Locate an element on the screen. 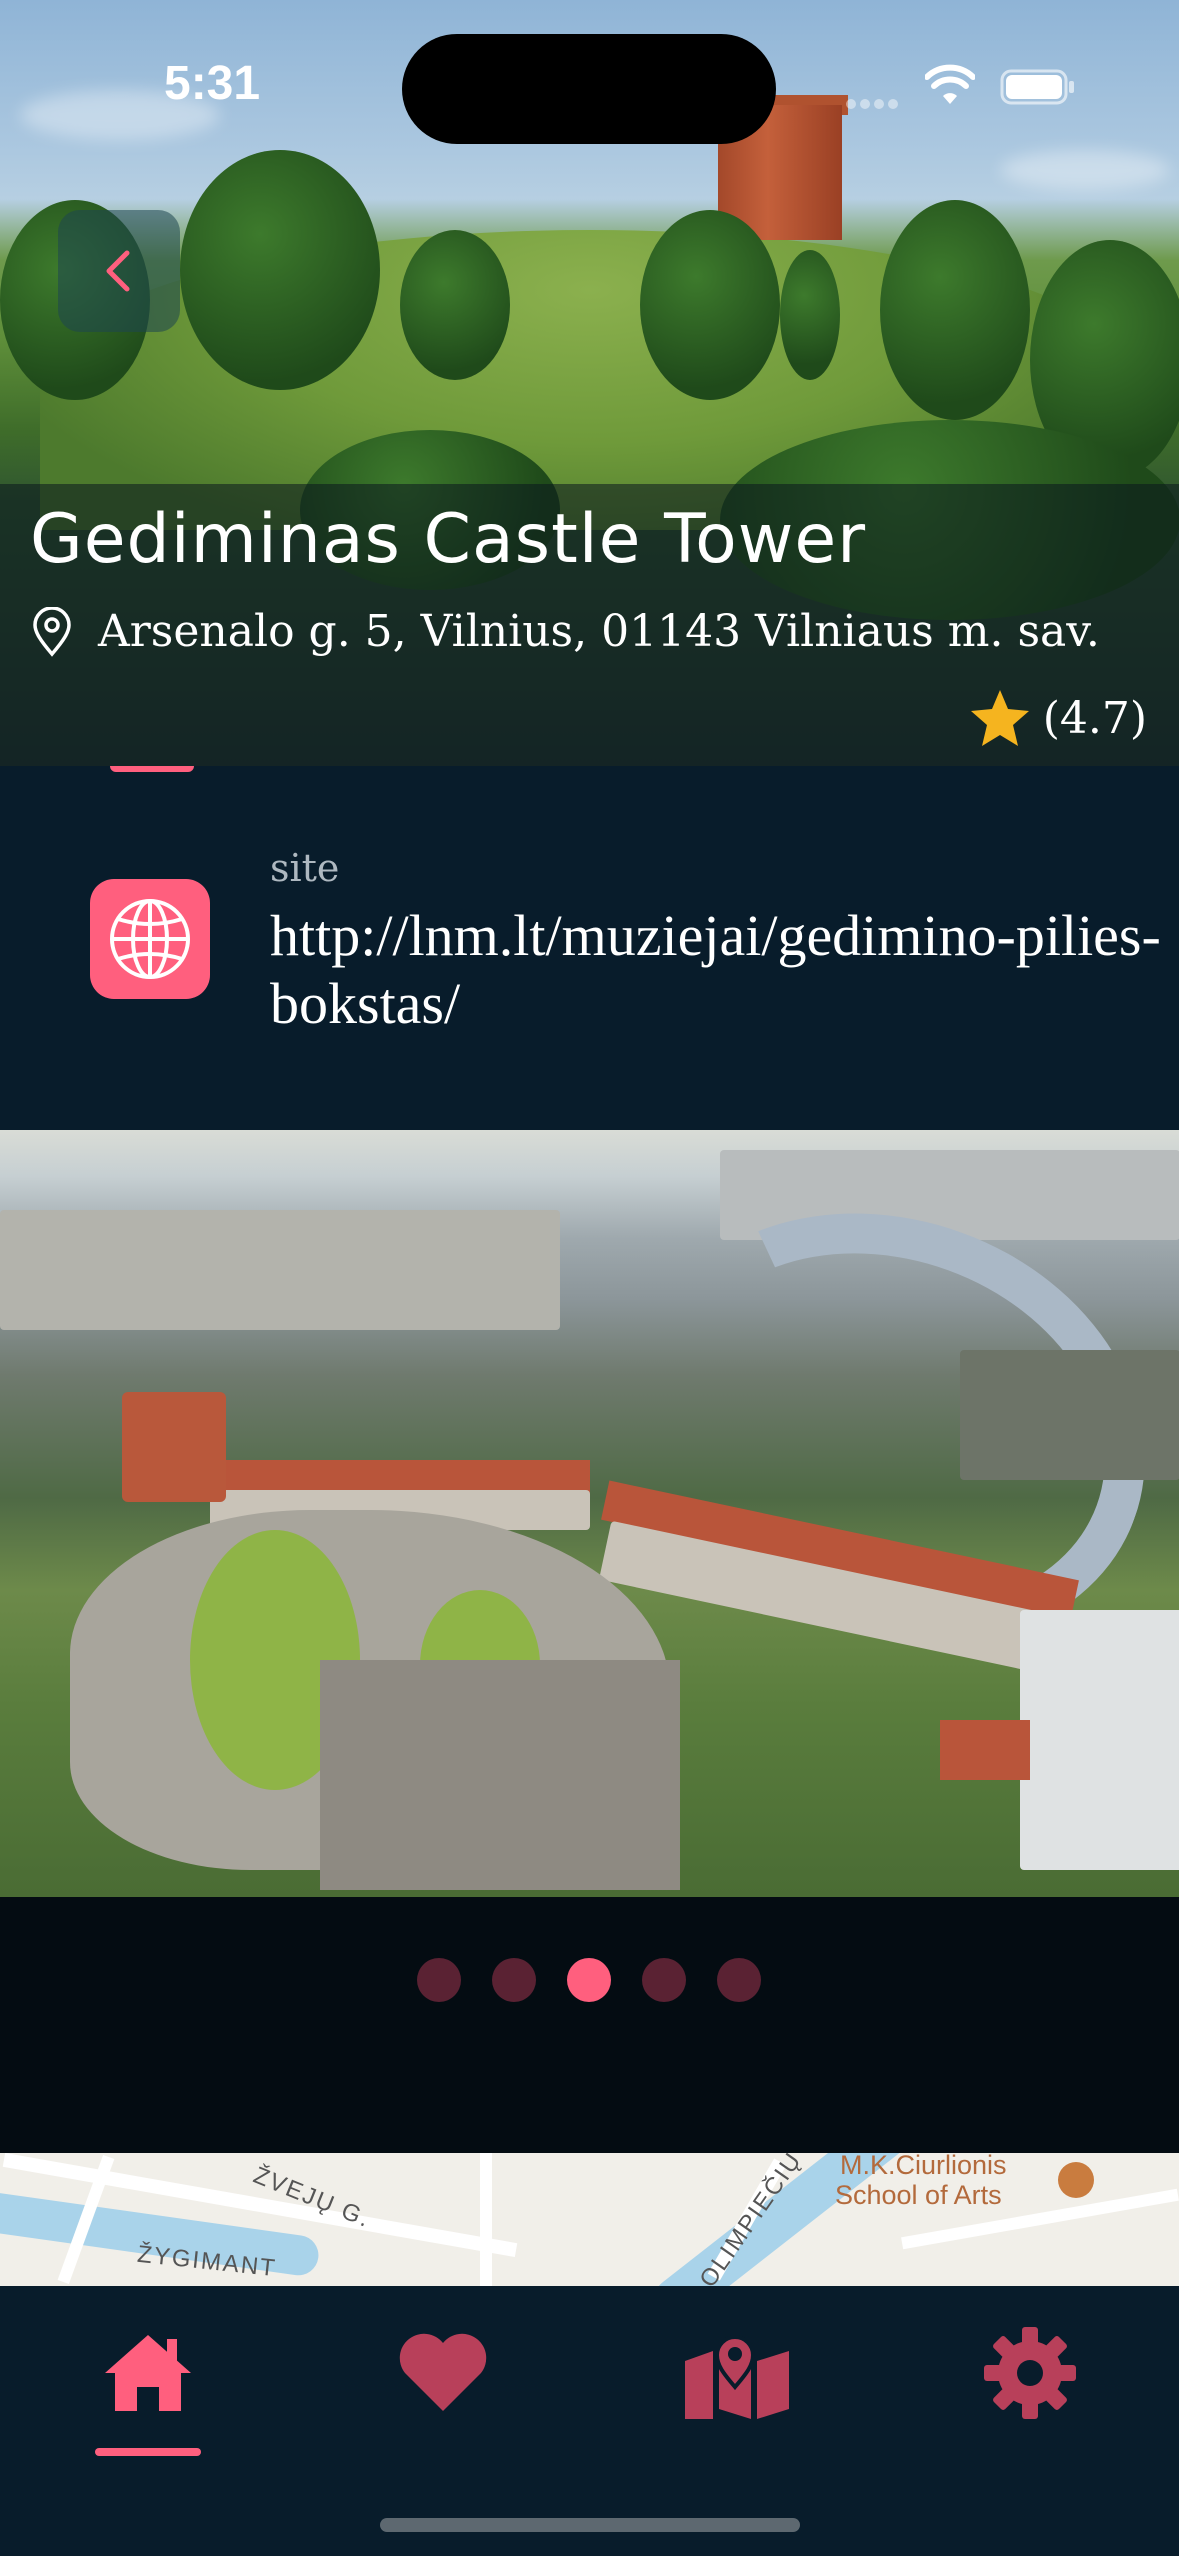 Image resolution: width=1179 pixels, height=2556 pixels. home-indicator is located at coordinates (590, 2525).